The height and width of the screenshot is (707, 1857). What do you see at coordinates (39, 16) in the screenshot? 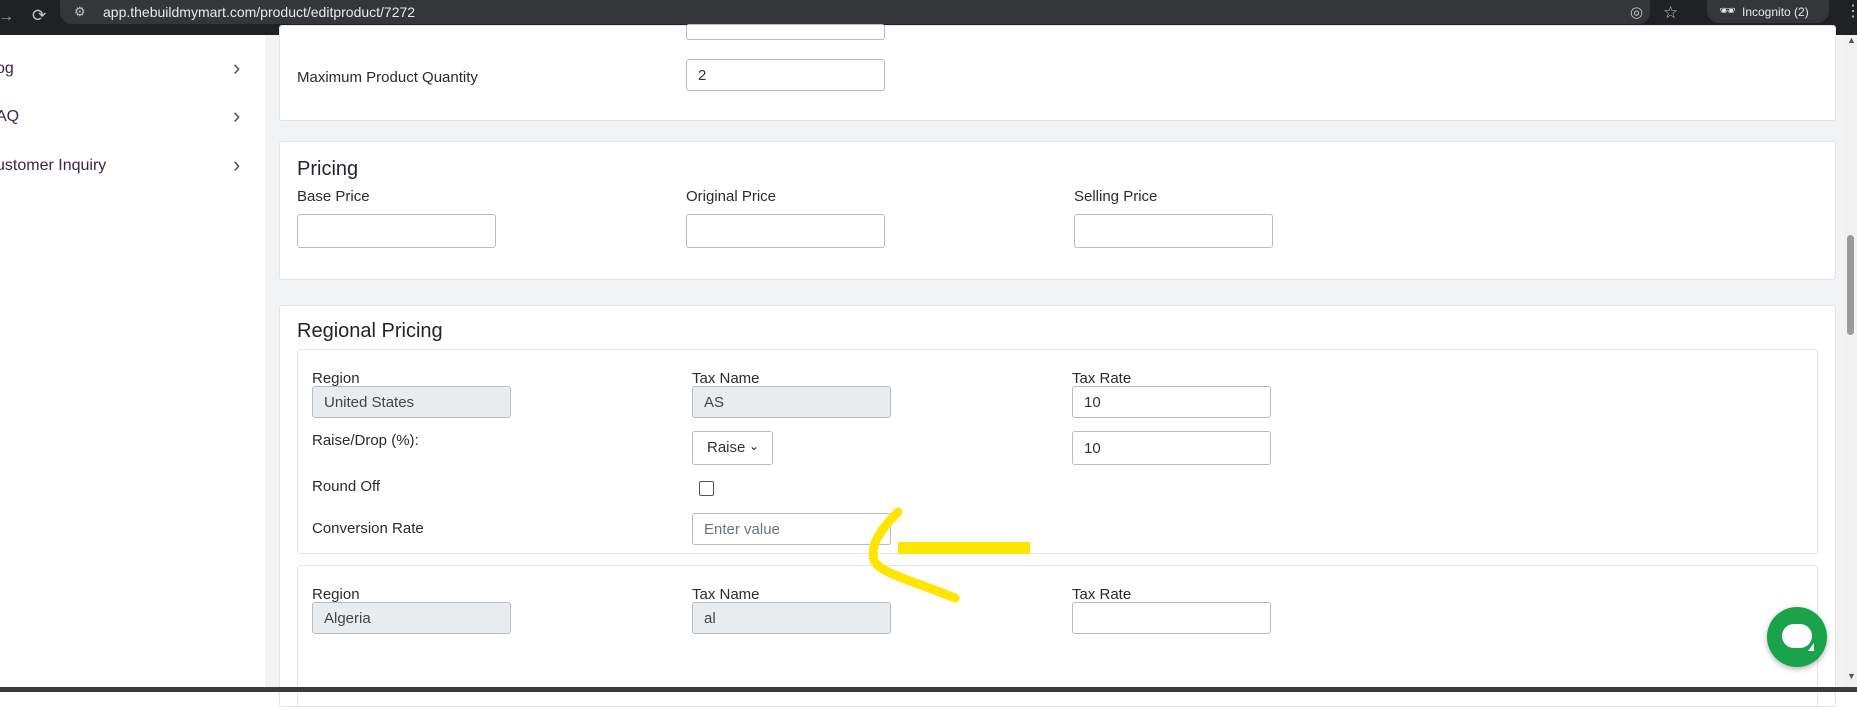
I see `reload-icon: ⟳` at bounding box center [39, 16].